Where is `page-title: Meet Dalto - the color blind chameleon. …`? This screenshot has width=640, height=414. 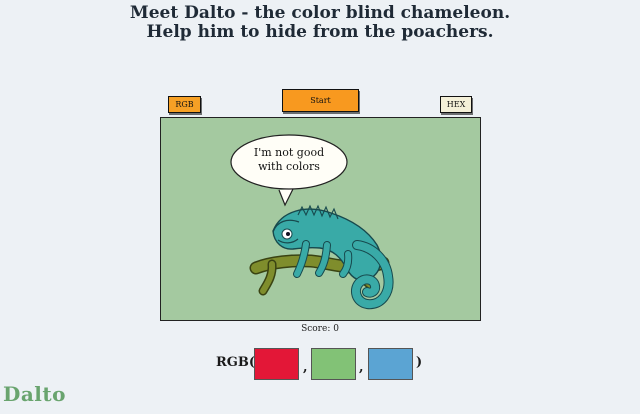
page-title: Meet Dalto - the color blind chameleon. … is located at coordinates (320, 23).